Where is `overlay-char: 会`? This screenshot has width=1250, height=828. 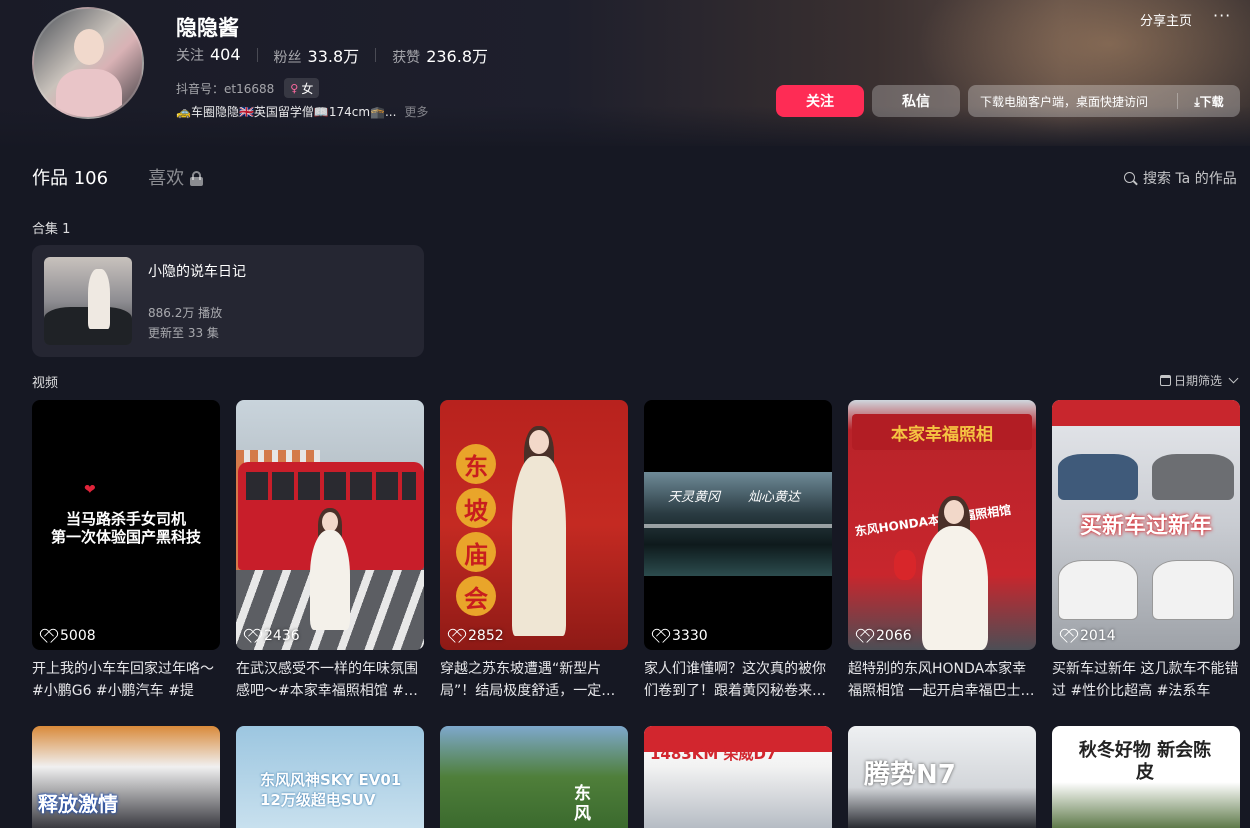 overlay-char: 会 is located at coordinates (476, 596).